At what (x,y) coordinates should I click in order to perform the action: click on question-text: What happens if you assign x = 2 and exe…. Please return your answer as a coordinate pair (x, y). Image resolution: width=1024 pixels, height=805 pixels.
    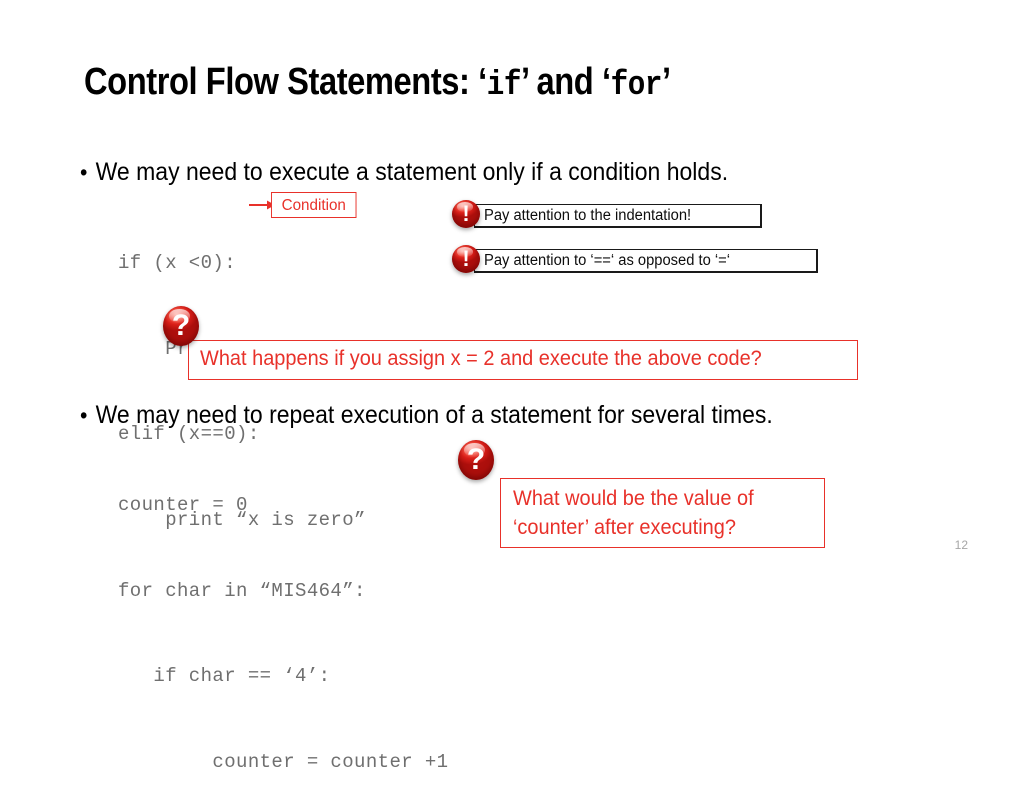
    Looking at the image, I should click on (481, 358).